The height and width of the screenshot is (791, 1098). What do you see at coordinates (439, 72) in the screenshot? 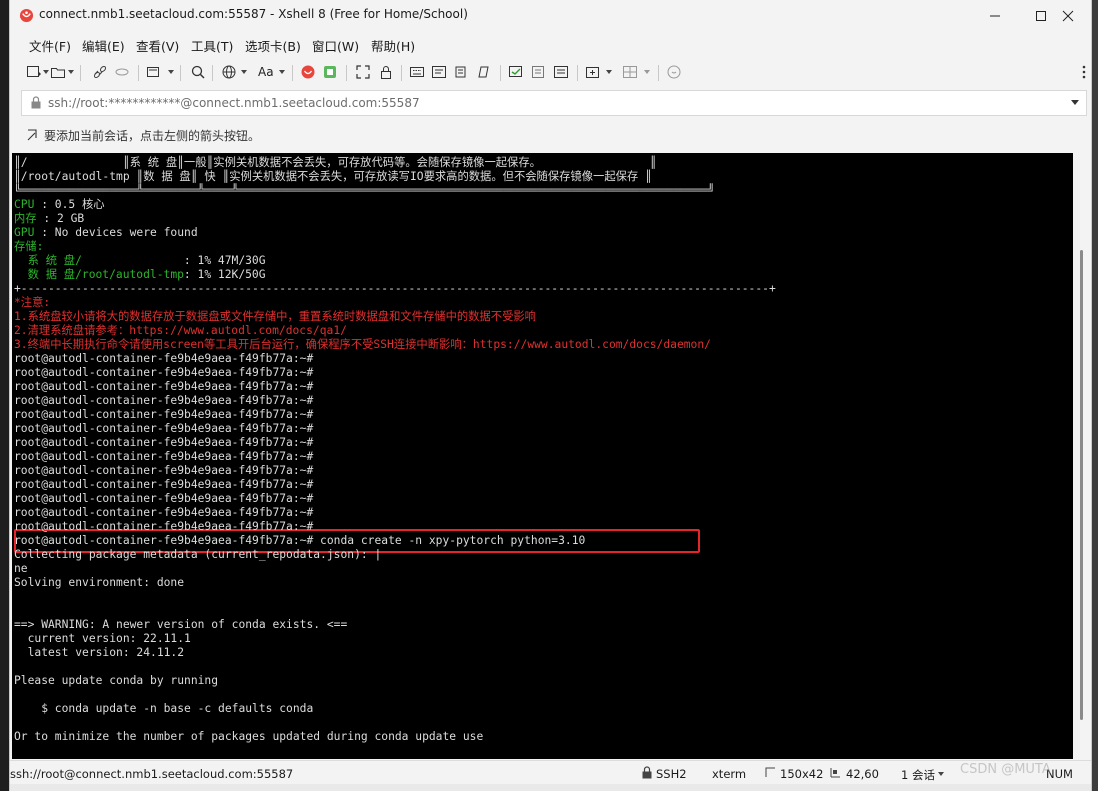
I see `compose-icon` at bounding box center [439, 72].